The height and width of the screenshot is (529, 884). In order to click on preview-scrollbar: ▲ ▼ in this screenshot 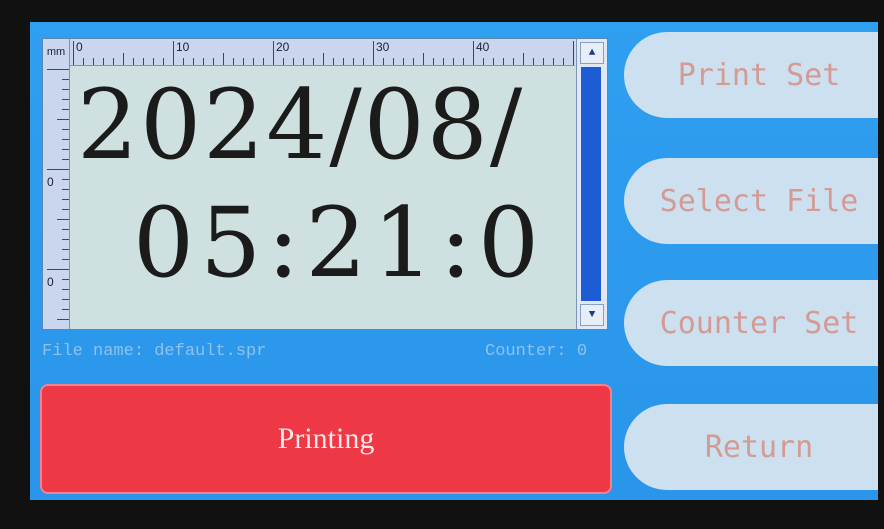, I will do `click(591, 184)`.